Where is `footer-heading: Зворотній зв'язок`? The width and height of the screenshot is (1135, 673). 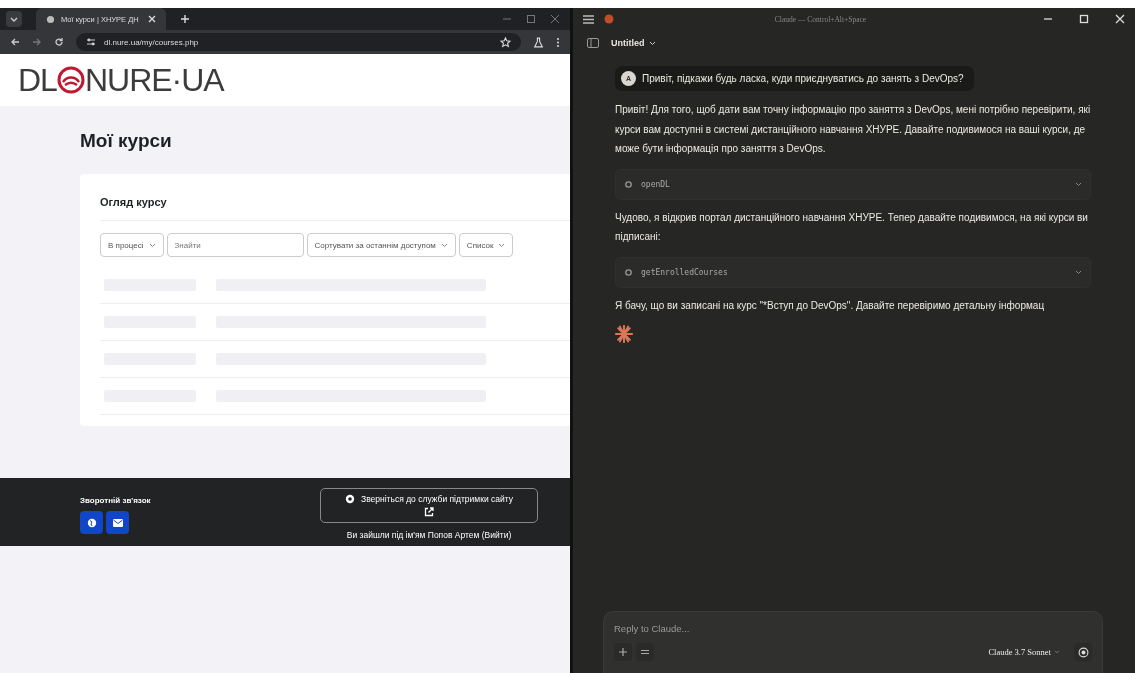 footer-heading: Зворотній зв'язок is located at coordinates (116, 500).